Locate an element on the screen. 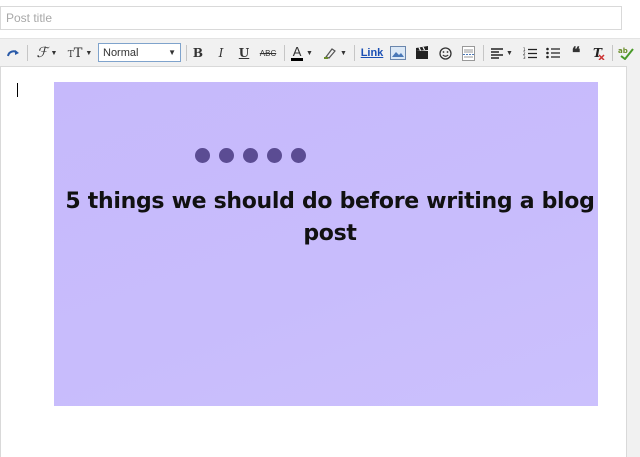 The width and height of the screenshot is (640, 457). font-family-button: ℱ ▼ is located at coordinates (47, 53).